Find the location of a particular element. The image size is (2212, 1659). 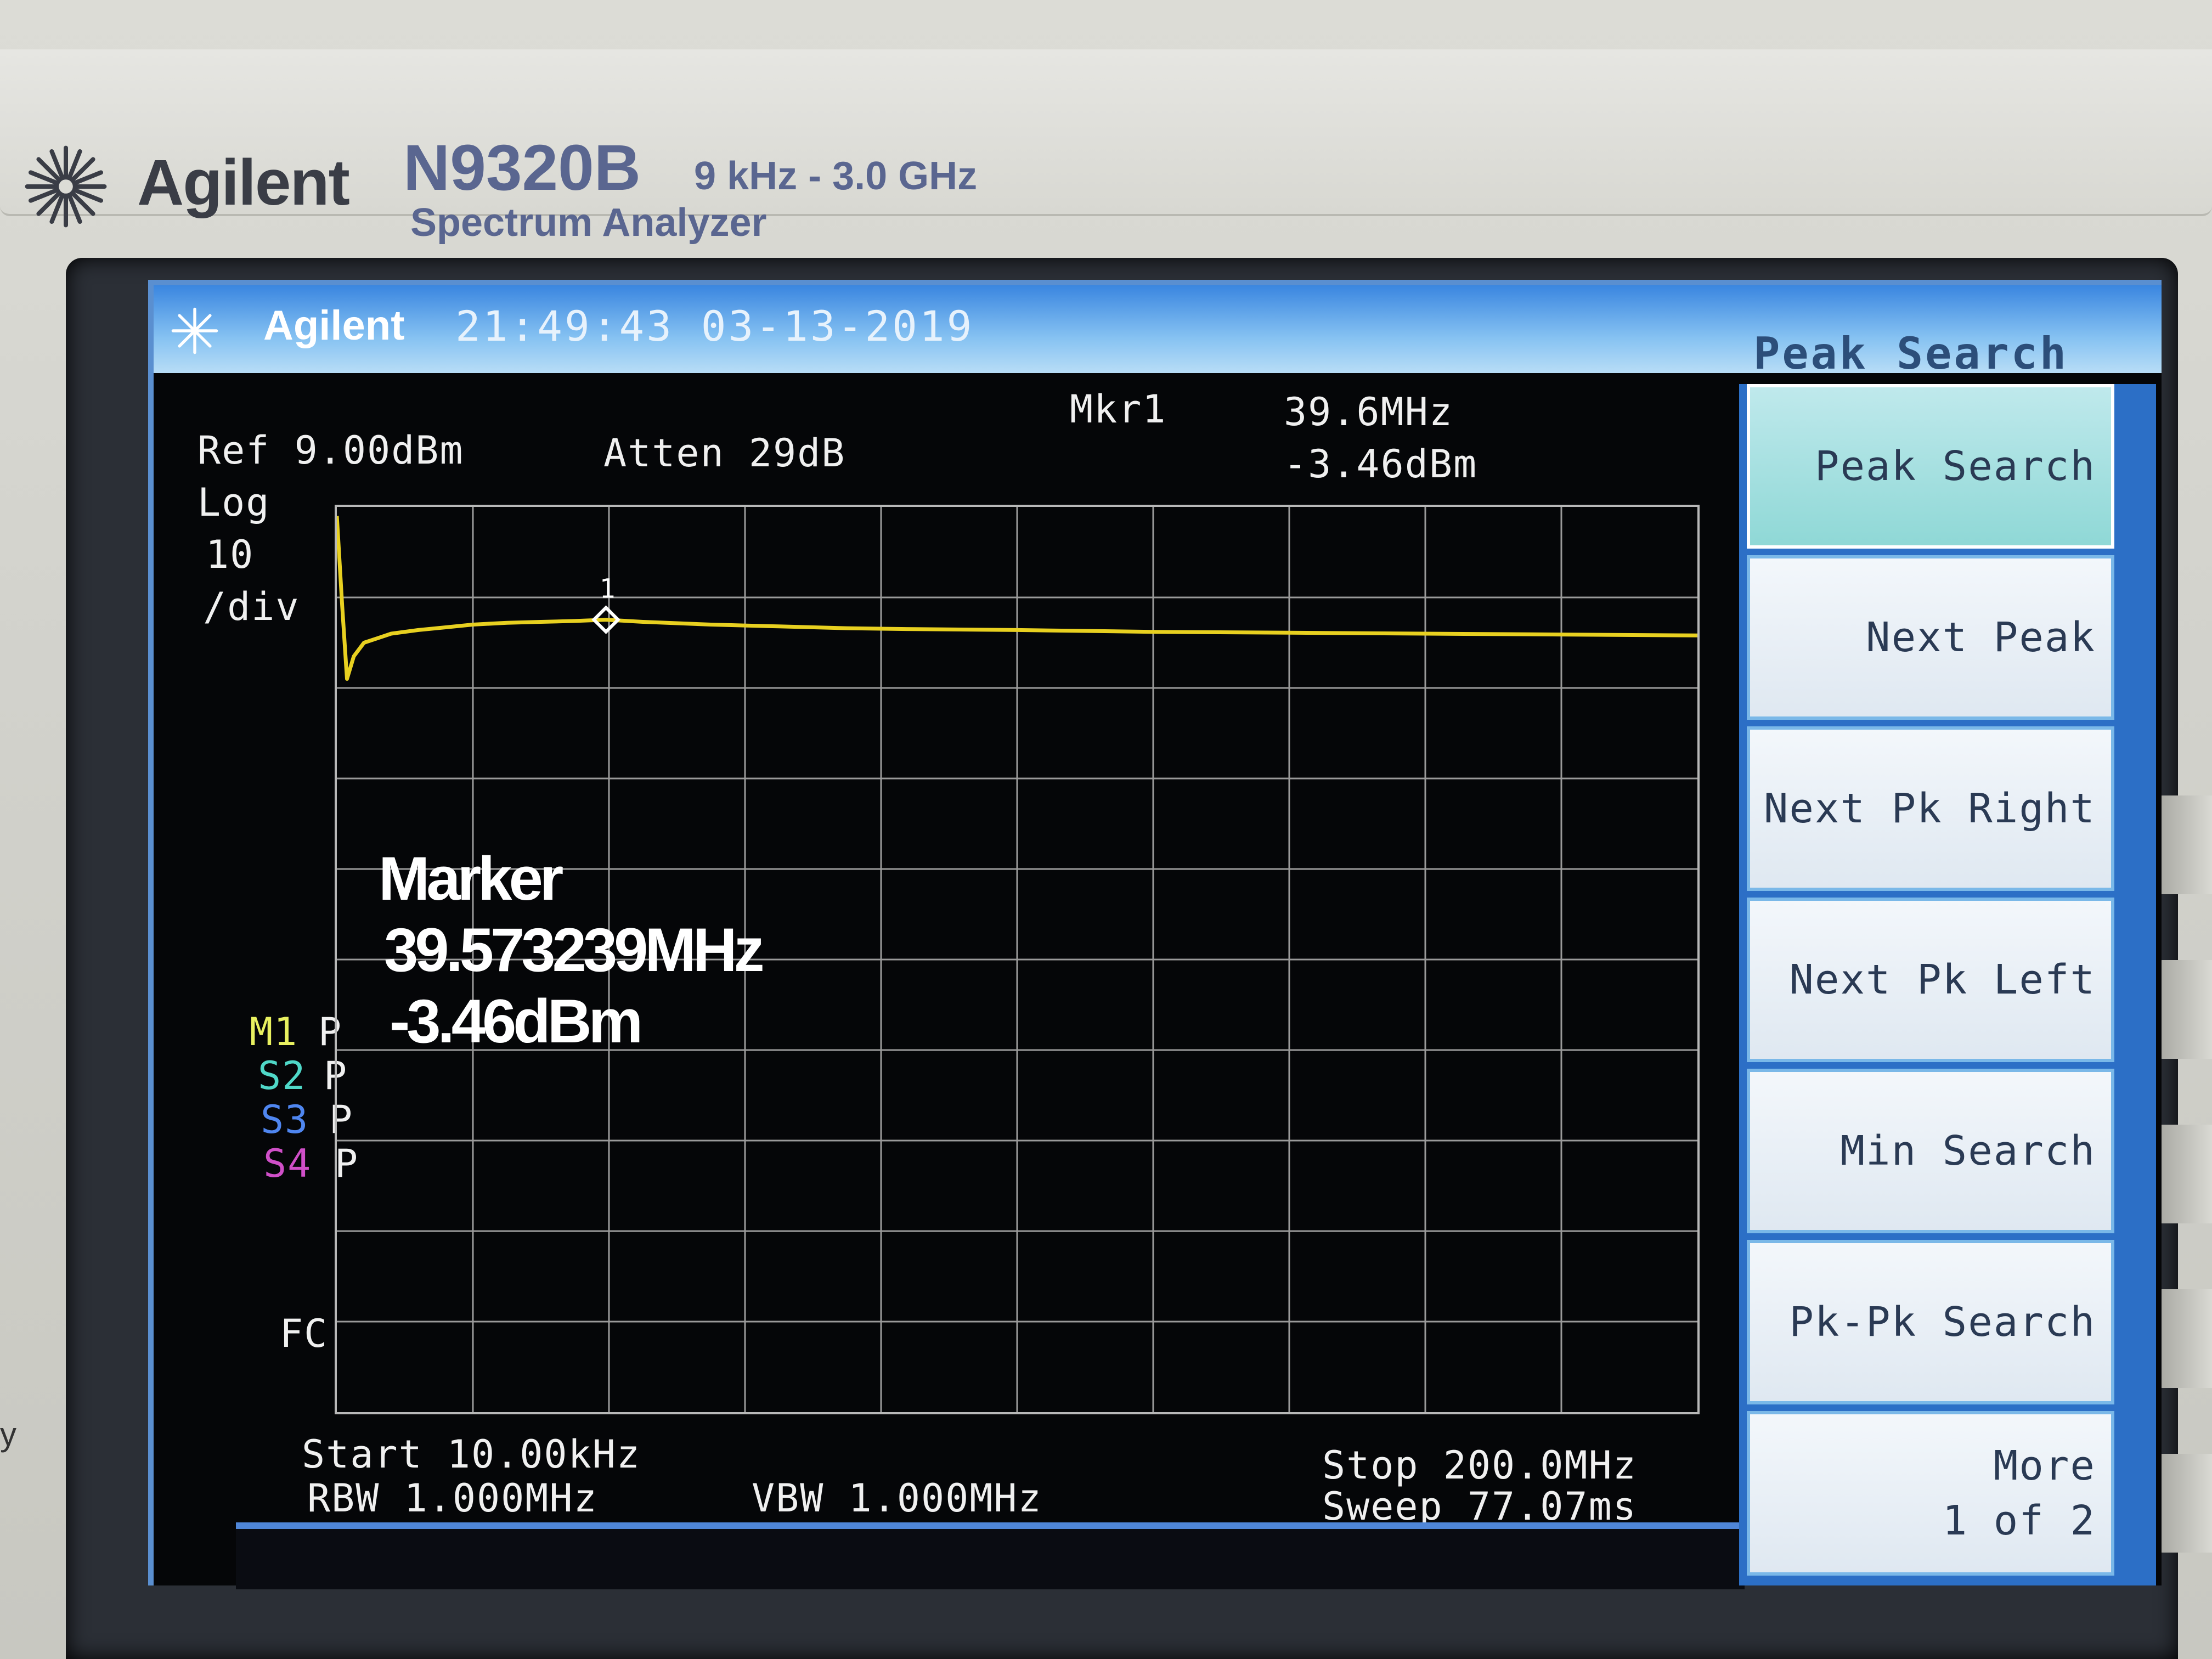

stop-frequency: Stop 200.0MHz is located at coordinates (1479, 1465).